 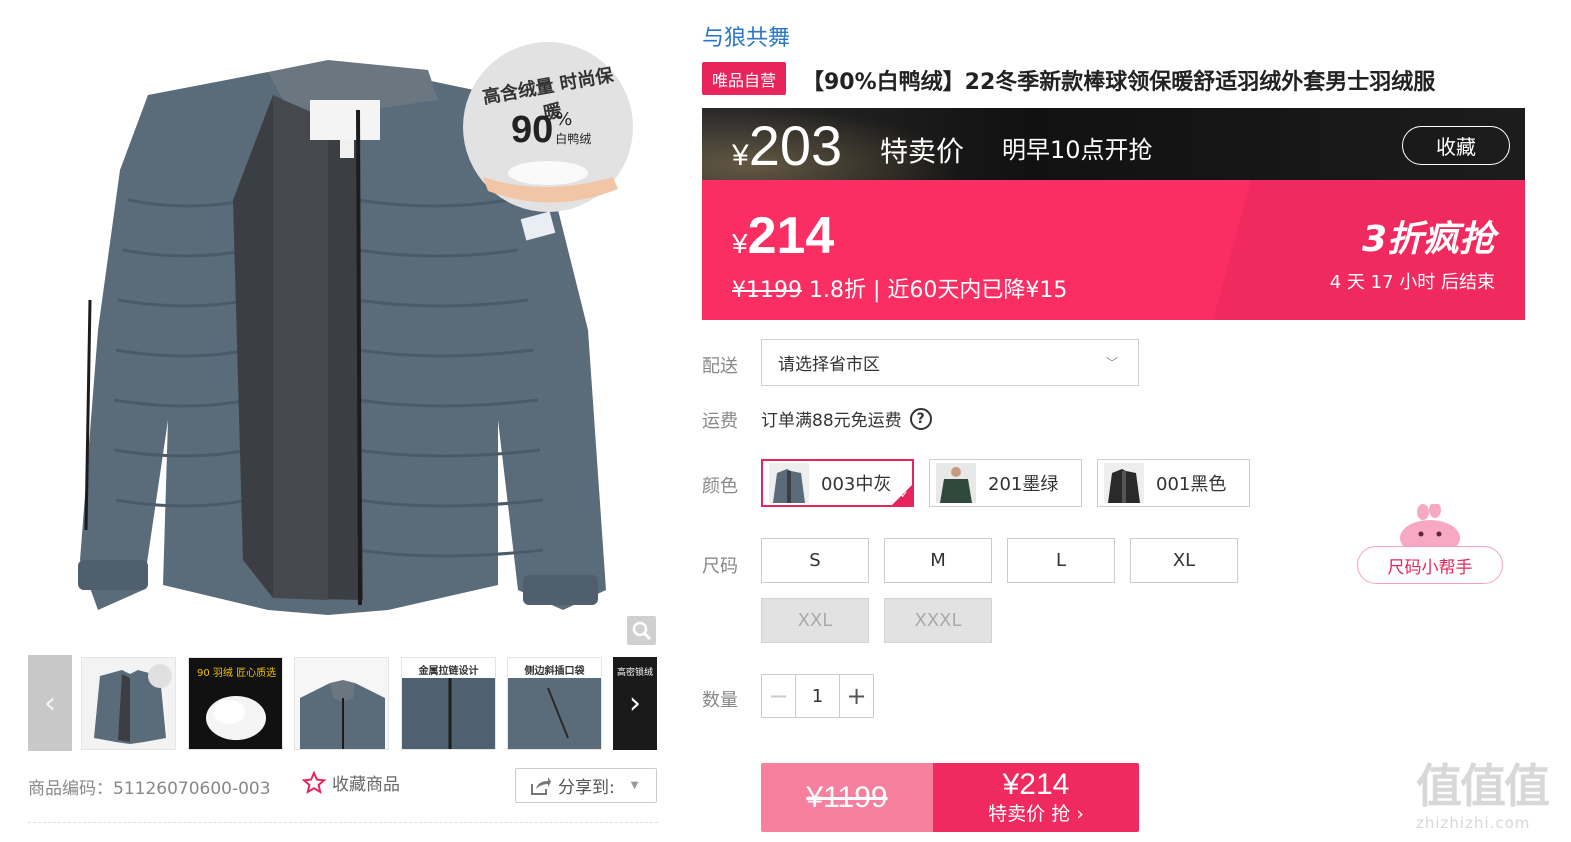 What do you see at coordinates (795, 145) in the screenshot?
I see `presale-price-value: 203` at bounding box center [795, 145].